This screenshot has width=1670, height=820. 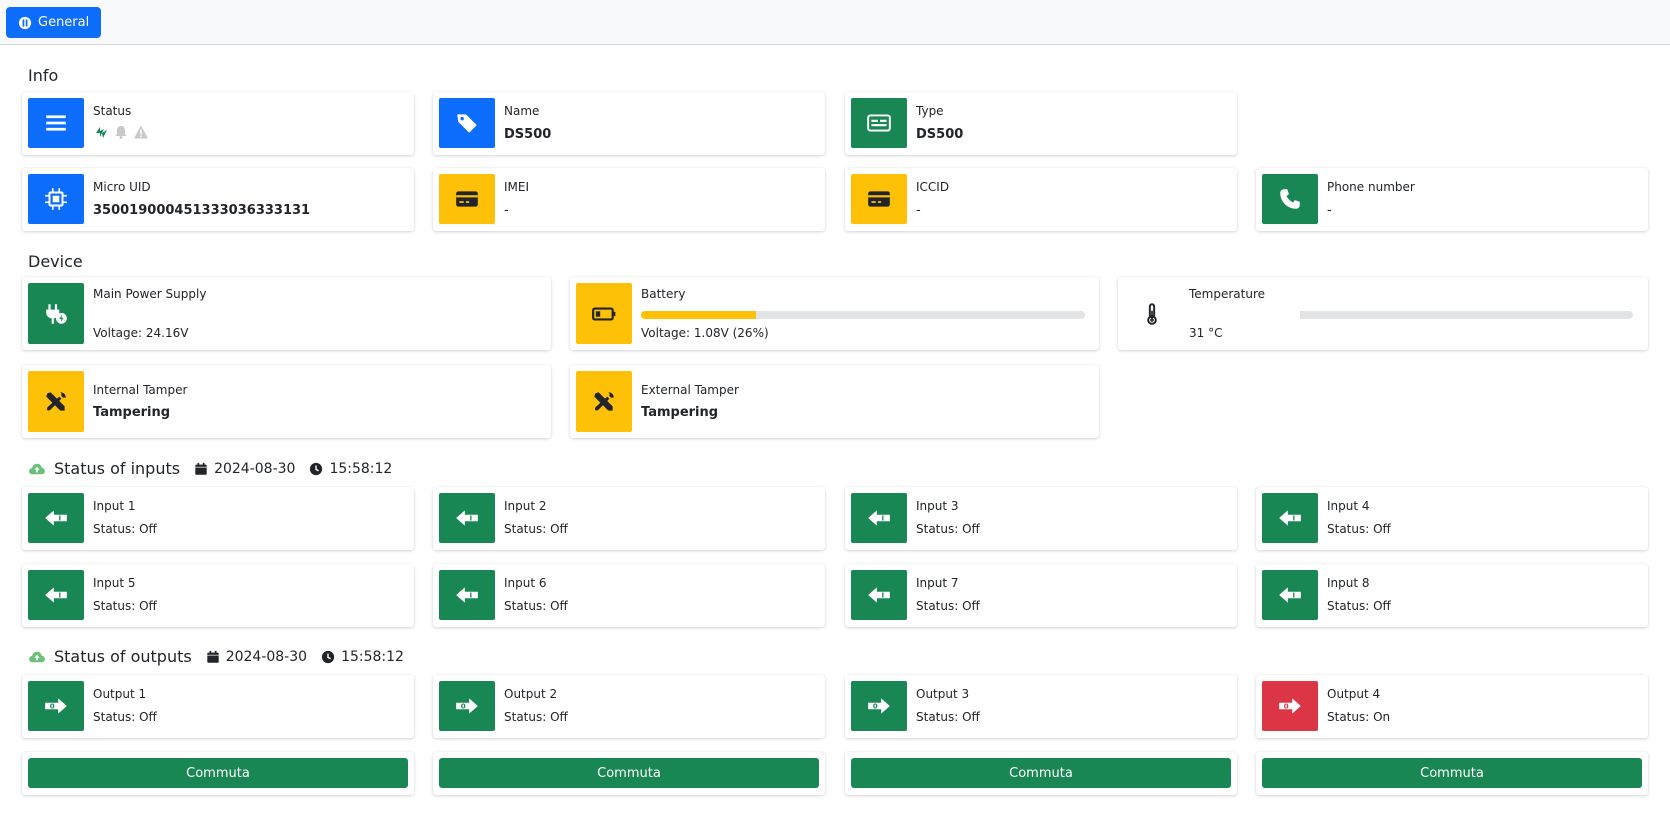 I want to click on imei-value: -, so click(x=506, y=210).